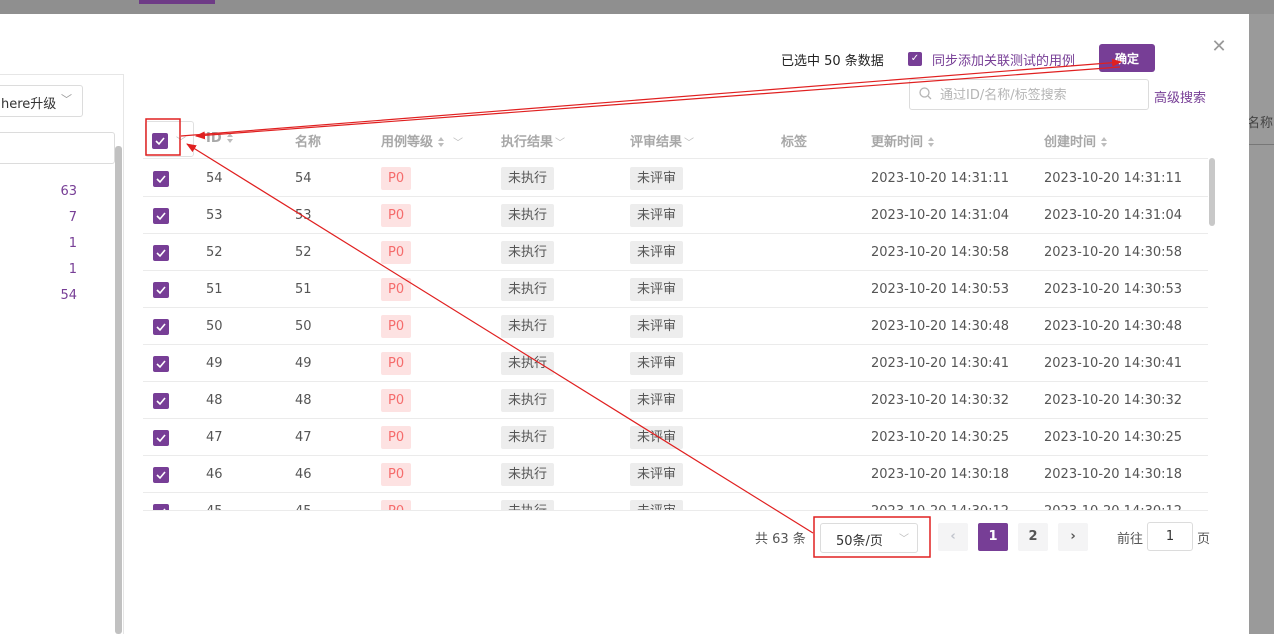 Image resolution: width=1274 pixels, height=634 pixels. Describe the element at coordinates (832, 61) in the screenshot. I see `selected-count-text: 已选中 50 条数据` at that location.